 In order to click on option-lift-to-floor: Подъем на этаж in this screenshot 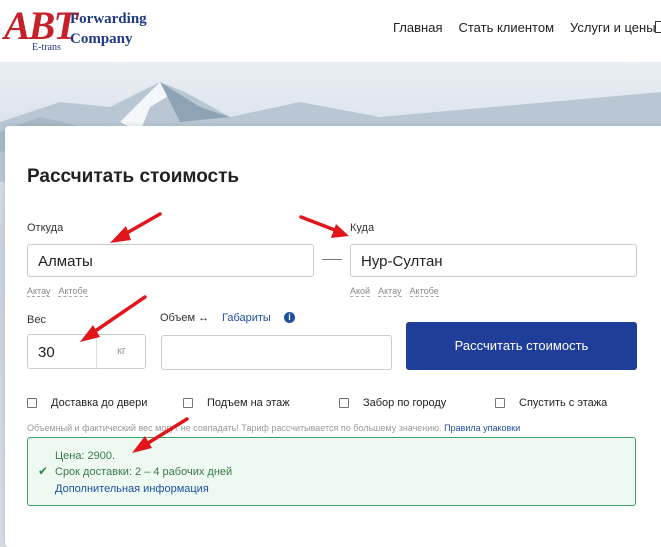, I will do `click(236, 403)`.